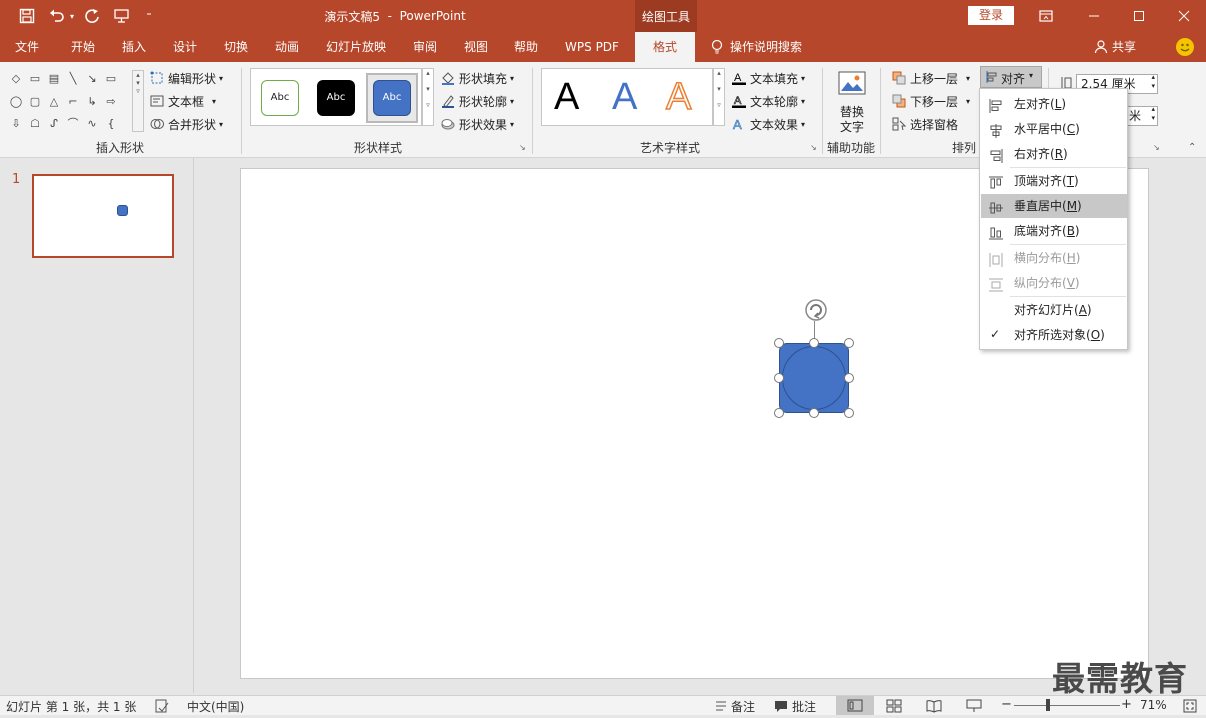 The height and width of the screenshot is (718, 1206). Describe the element at coordinates (111, 101) in the screenshot. I see `right-arrow-shape-icon: ⇨` at that location.